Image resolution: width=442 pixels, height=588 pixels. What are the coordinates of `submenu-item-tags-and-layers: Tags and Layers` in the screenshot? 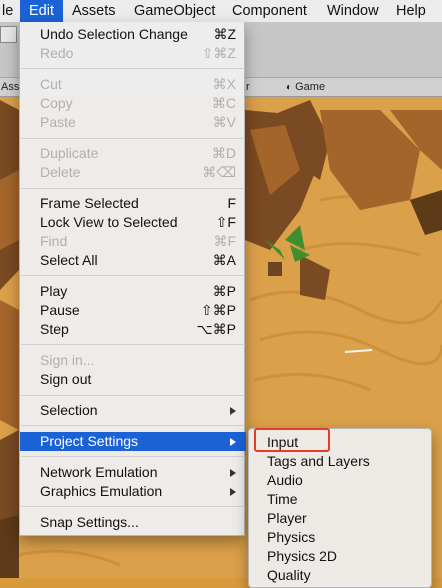 It's located at (318, 461).